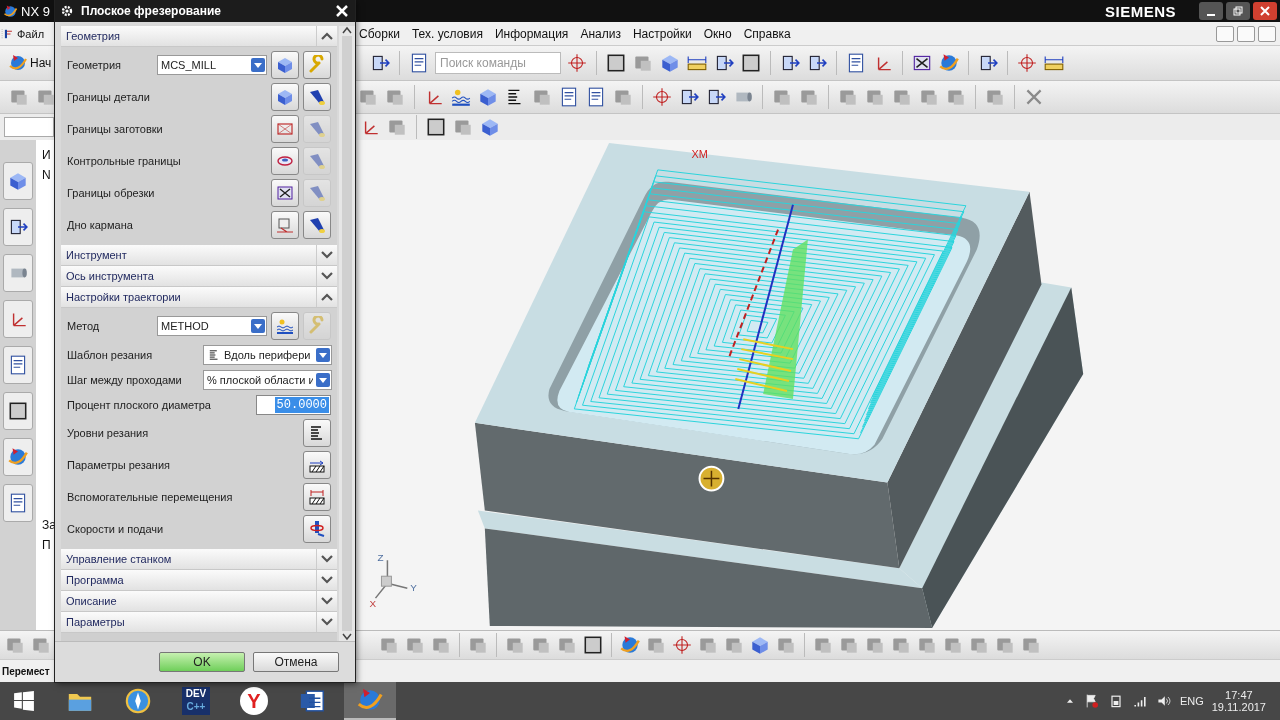 The height and width of the screenshot is (720, 1280). I want to click on language-indicator: ENG, so click(1191, 701).